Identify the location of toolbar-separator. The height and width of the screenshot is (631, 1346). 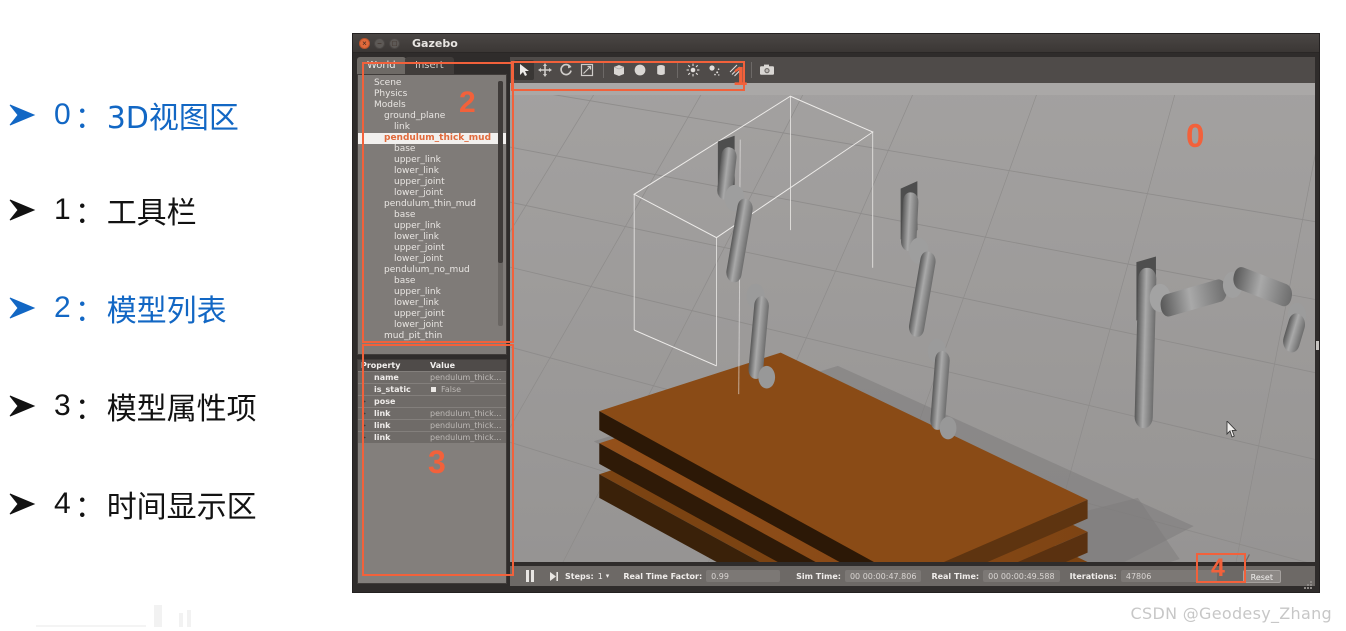
(603, 70).